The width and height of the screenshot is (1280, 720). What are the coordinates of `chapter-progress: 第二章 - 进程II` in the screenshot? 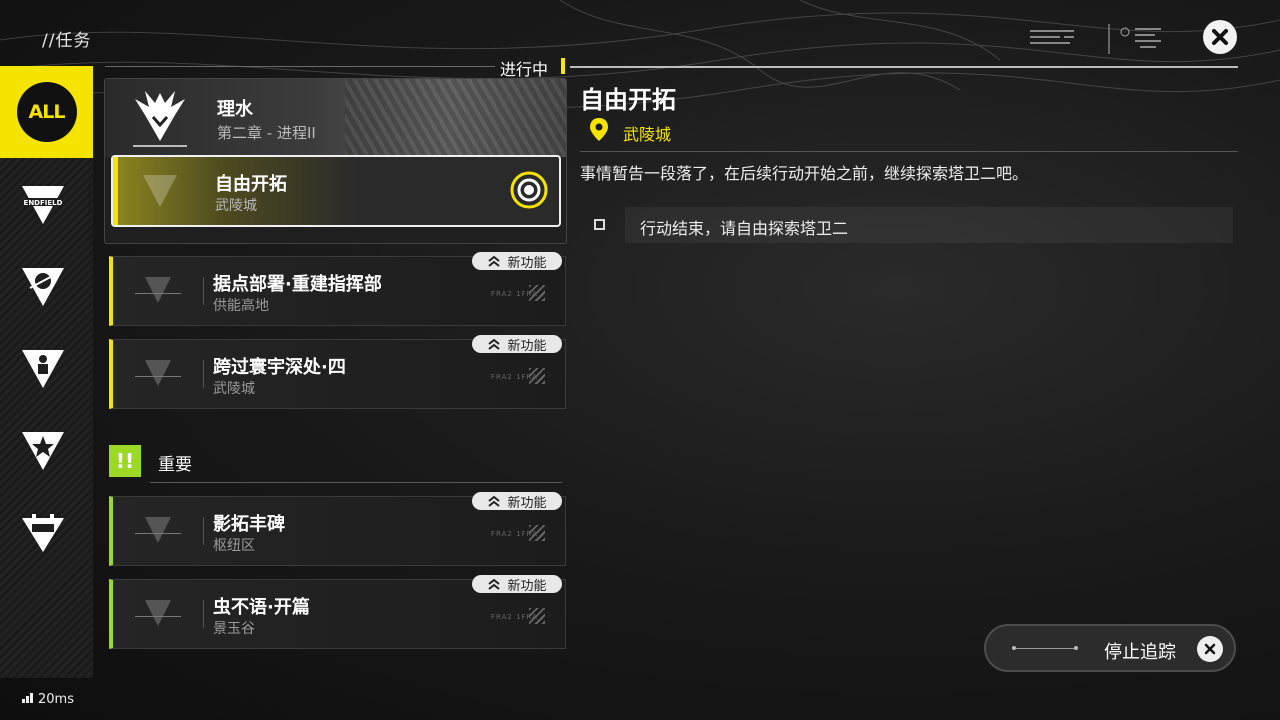 It's located at (266, 133).